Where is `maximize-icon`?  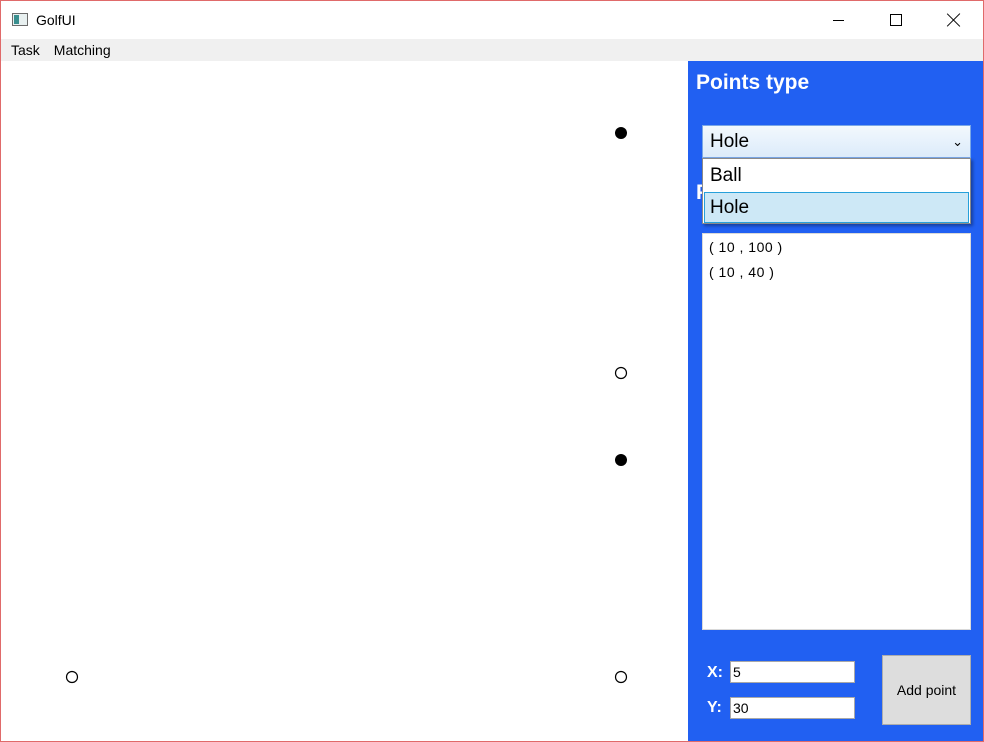 maximize-icon is located at coordinates (896, 20).